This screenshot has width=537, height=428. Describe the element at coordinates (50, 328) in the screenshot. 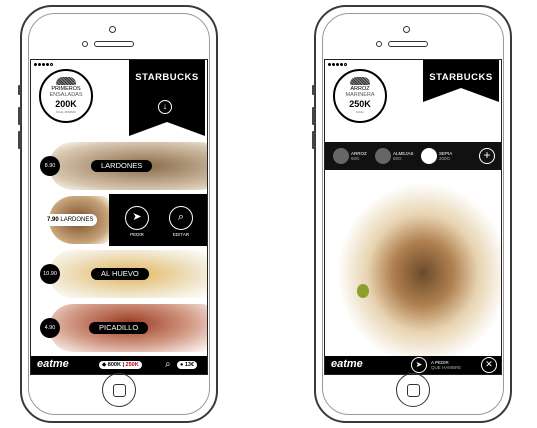

I see `item-price: 4.90` at that location.